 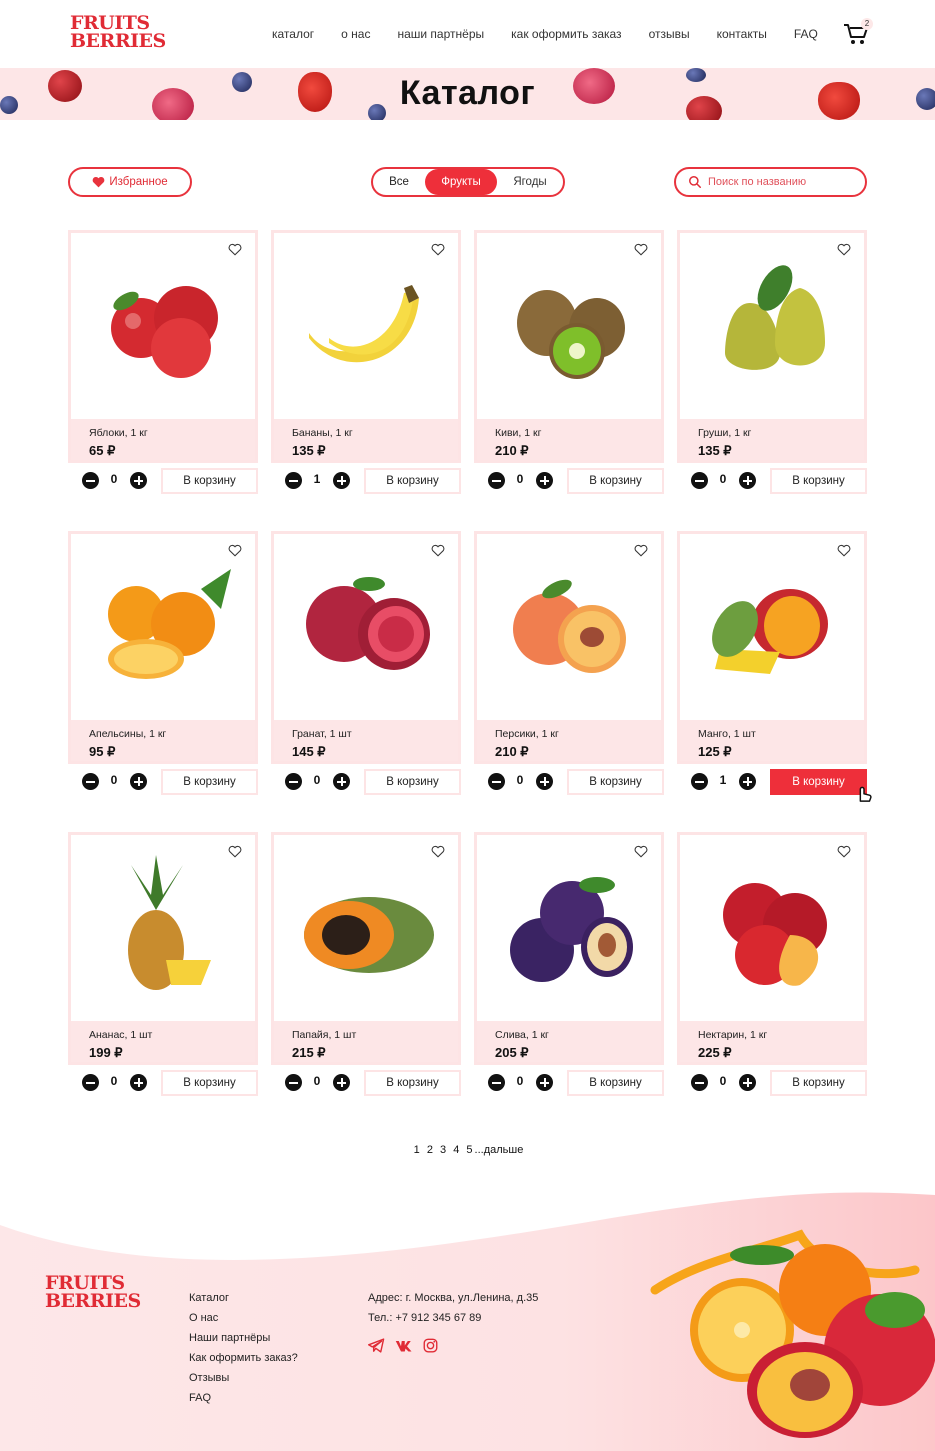 I want to click on nav-partners: наши партнёры, so click(x=440, y=34).